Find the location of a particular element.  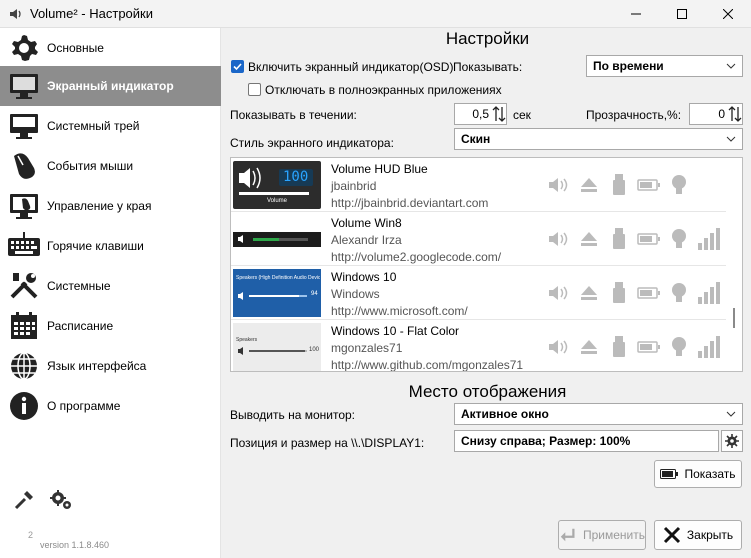

monitor-select: Активное окно is located at coordinates (598, 414).